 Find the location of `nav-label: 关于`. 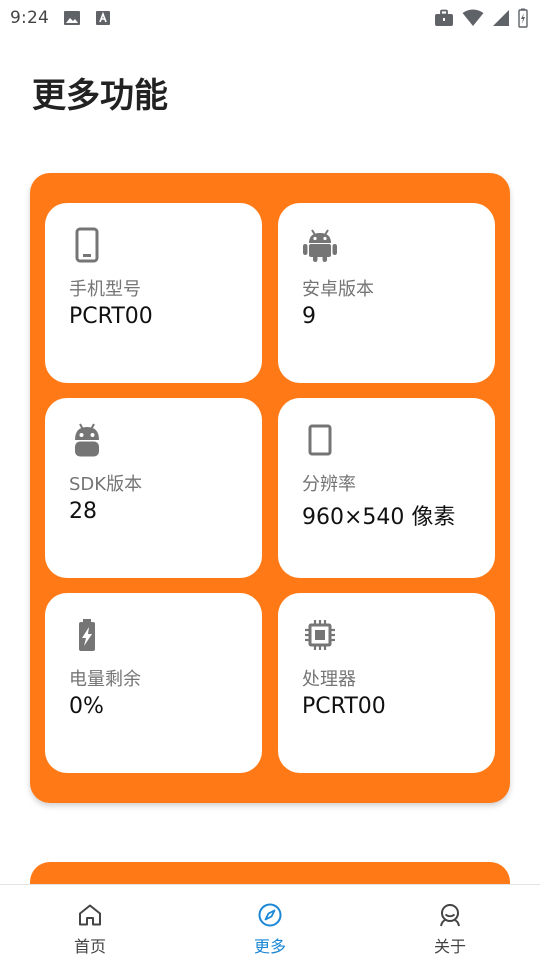

nav-label: 关于 is located at coordinates (449, 946).